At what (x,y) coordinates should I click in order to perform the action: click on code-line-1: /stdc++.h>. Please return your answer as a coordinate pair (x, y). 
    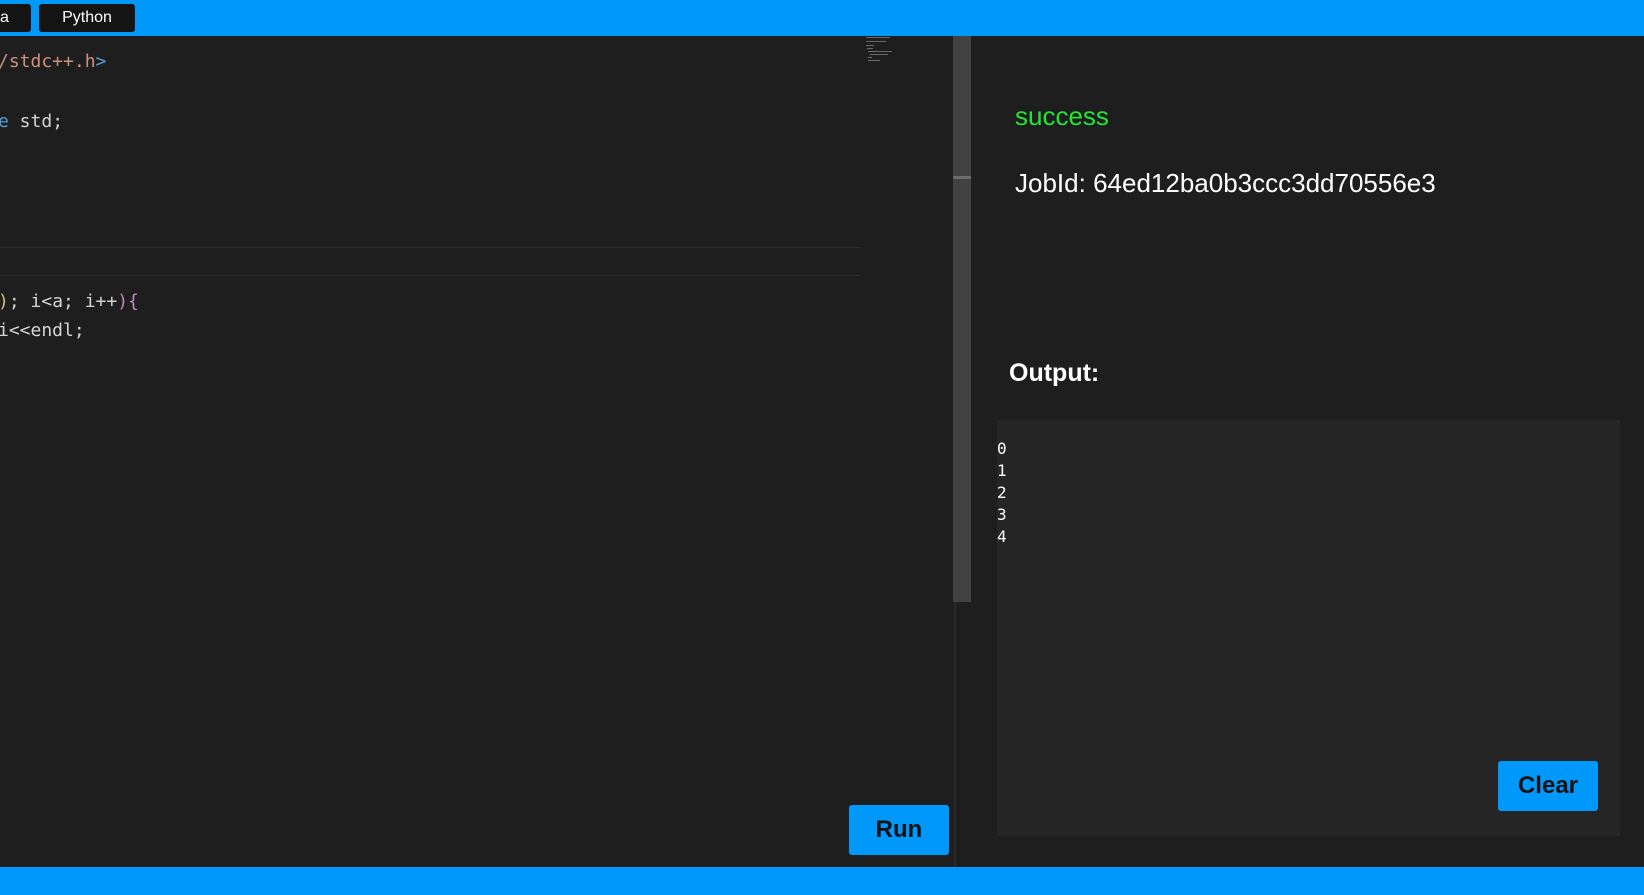
    Looking at the image, I should click on (53, 62).